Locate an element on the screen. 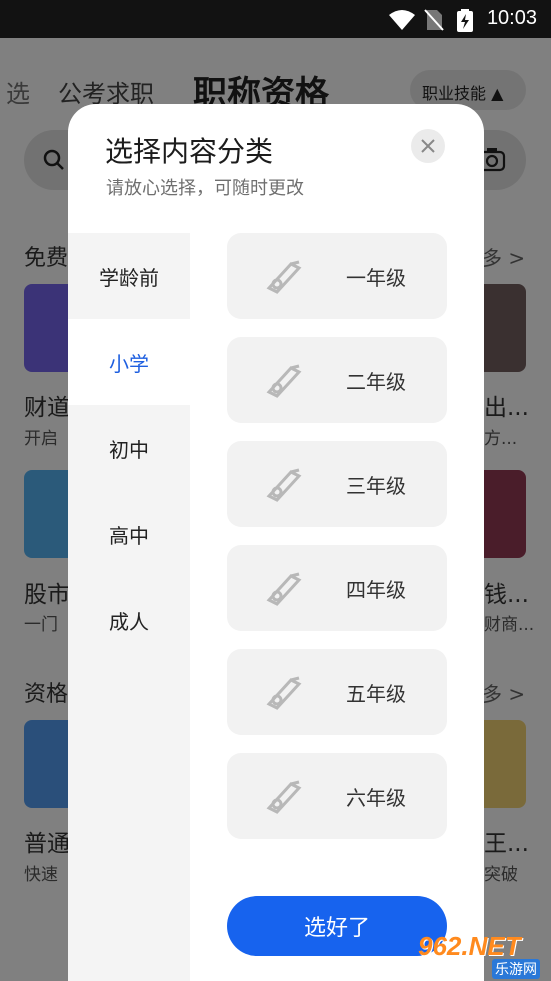 This screenshot has width=551, height=981. course-subtitle: 突破 is located at coordinates (501, 875).